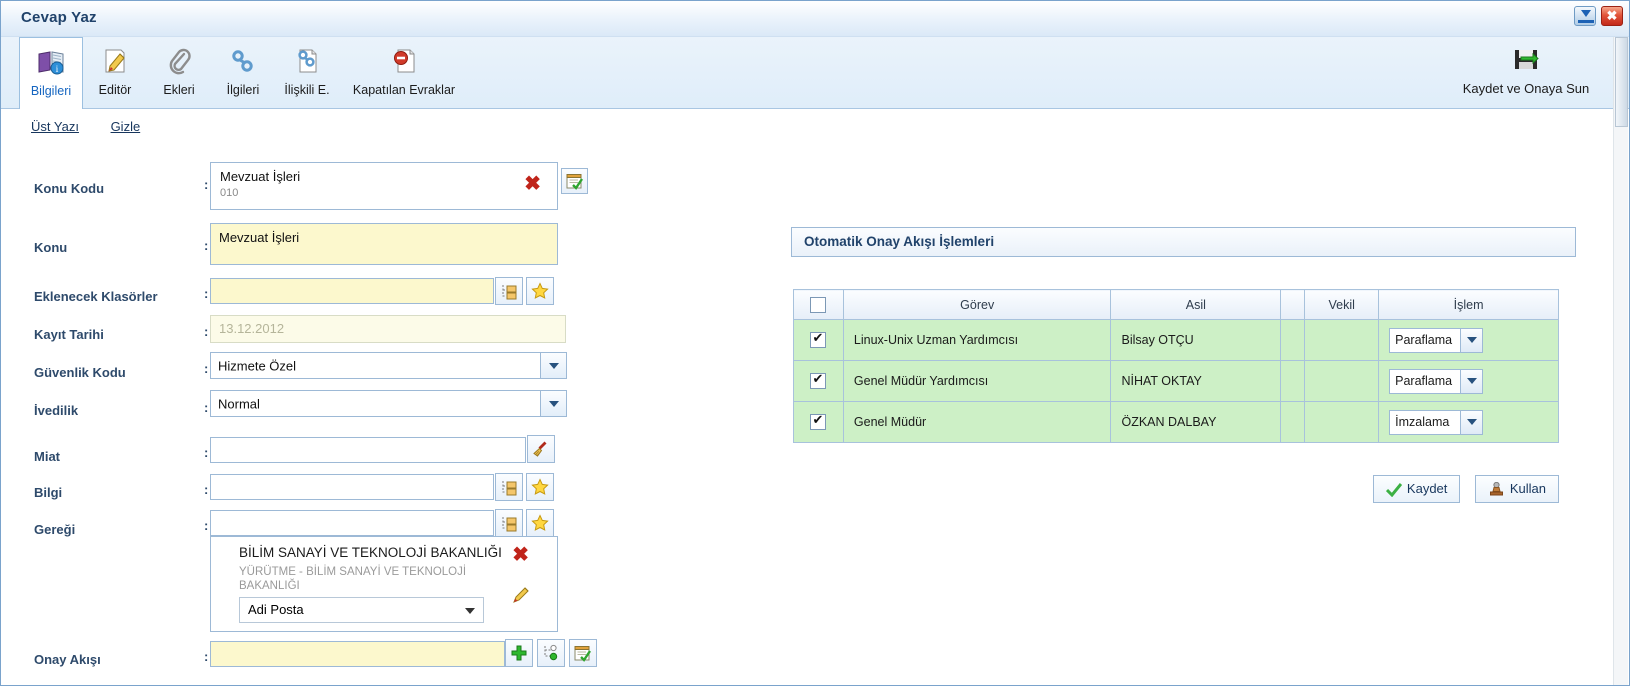 The height and width of the screenshot is (686, 1630). What do you see at coordinates (243, 67) in the screenshot?
I see `ribbon-tab-ilgileri: İlgileri` at bounding box center [243, 67].